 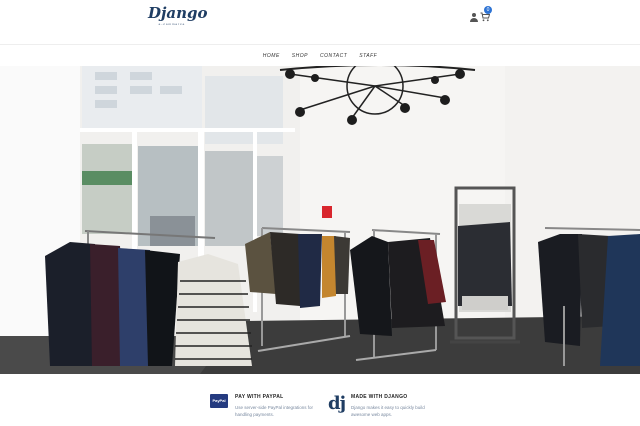 I want to click on main-nav: HOME SHOP CONTACT STAFF, so click(x=320, y=56).